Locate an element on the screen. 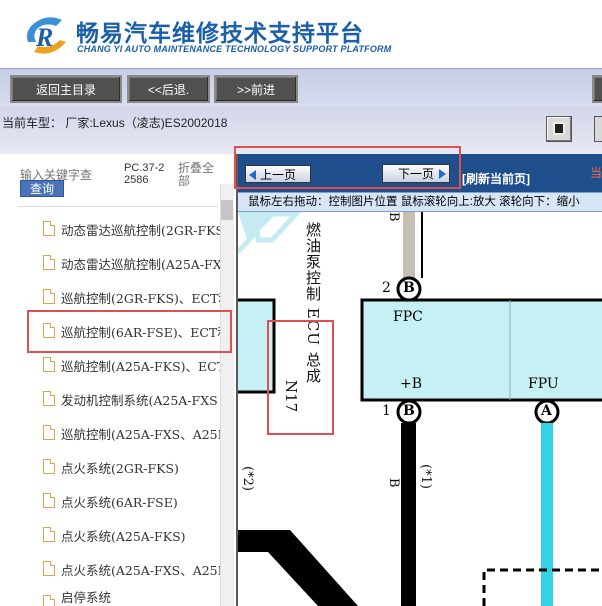 This screenshot has height=606, width=602. vehicle-info-row: 当前车型： 厂家:Lexus（凌志)ES2002018 is located at coordinates (301, 130).